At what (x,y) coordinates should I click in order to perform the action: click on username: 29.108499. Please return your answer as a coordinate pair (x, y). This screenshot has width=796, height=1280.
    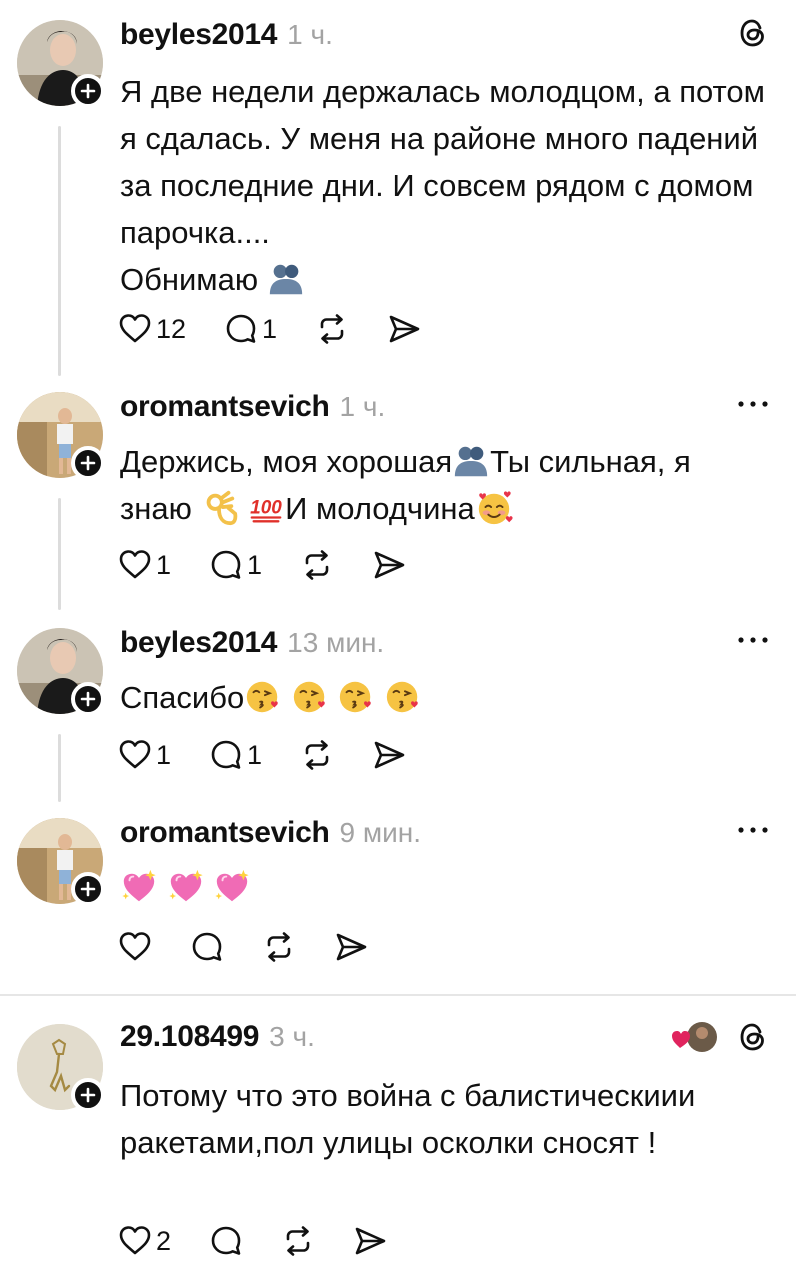
    Looking at the image, I should click on (189, 1037).